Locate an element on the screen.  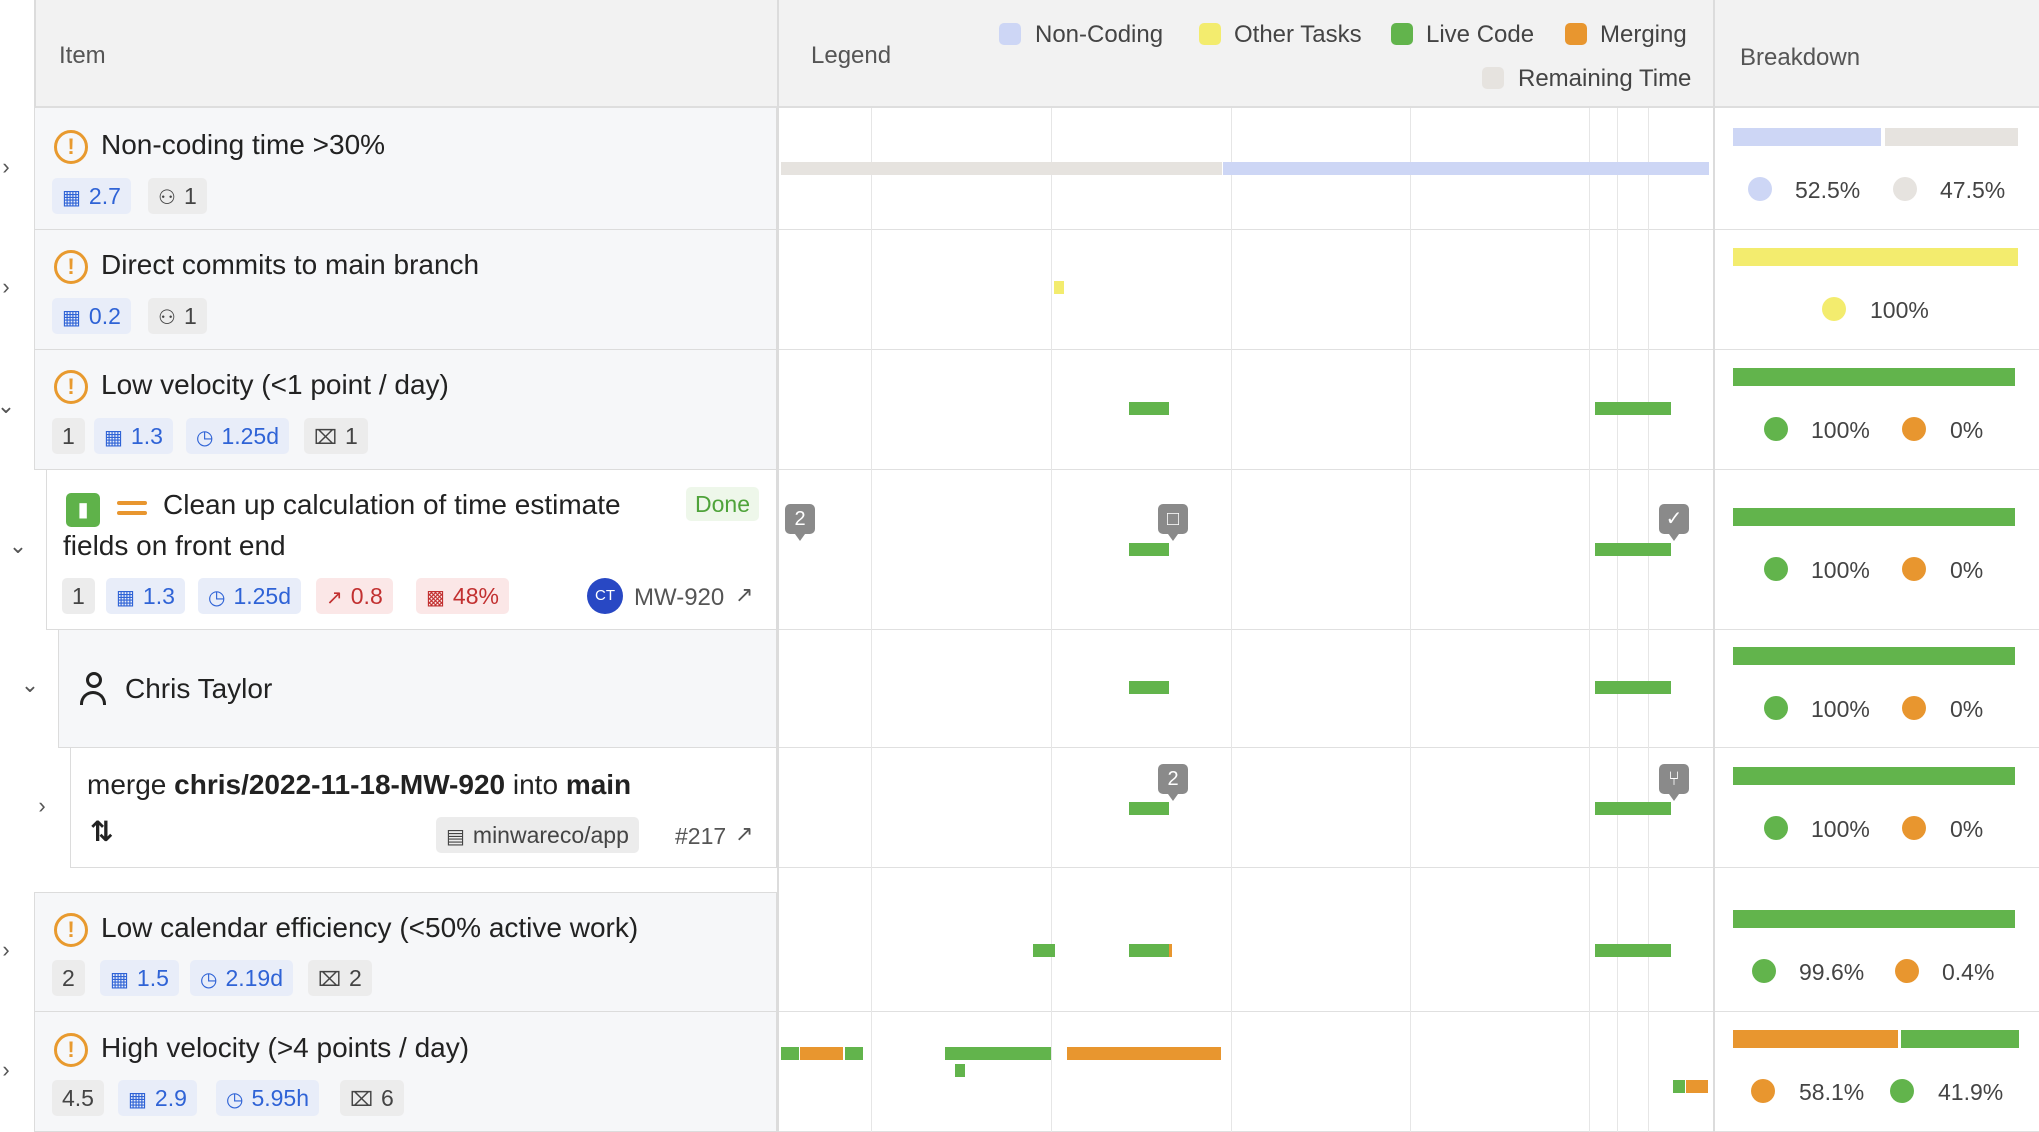
row-pull-request is located at coordinates (423, 808).